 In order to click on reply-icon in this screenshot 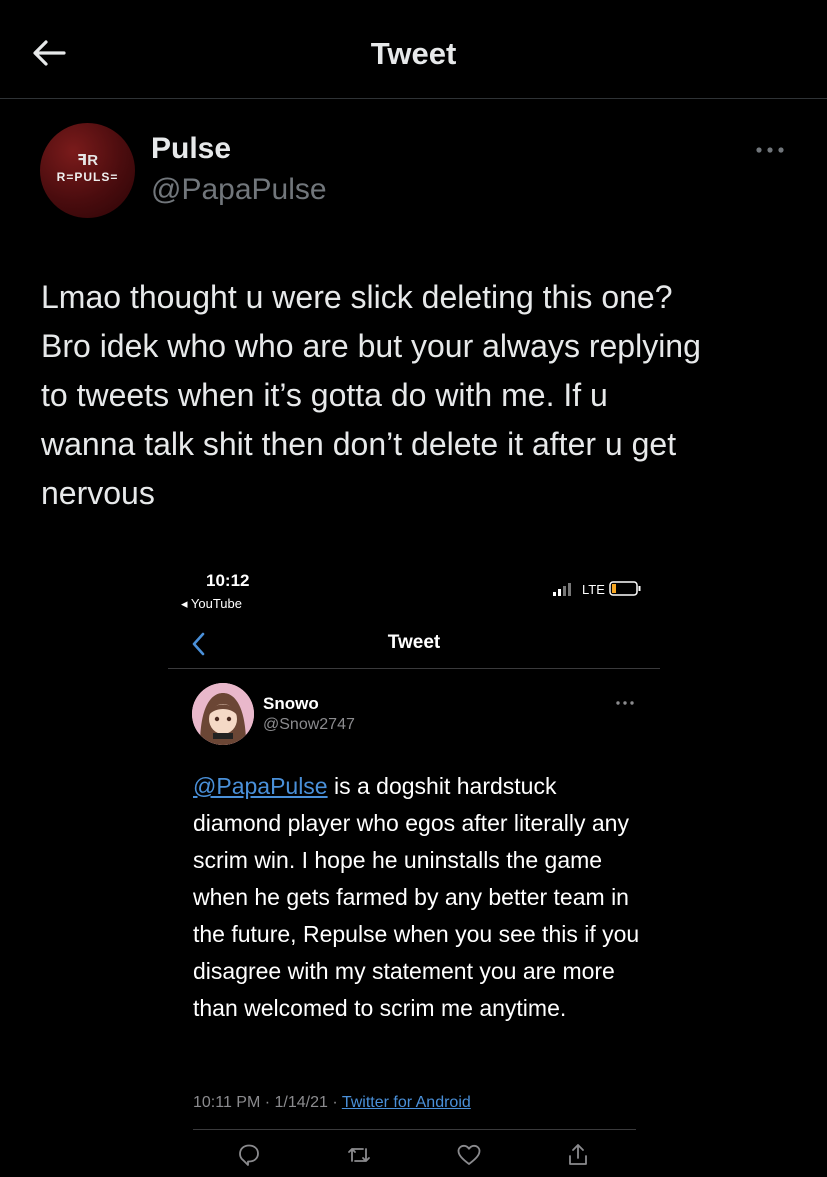, I will do `click(249, 1155)`.